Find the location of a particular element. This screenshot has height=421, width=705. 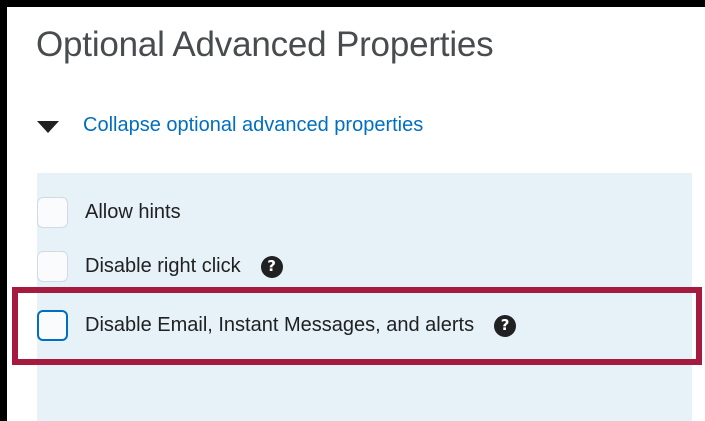

disable-right-click-checkbox is located at coordinates (52, 266).